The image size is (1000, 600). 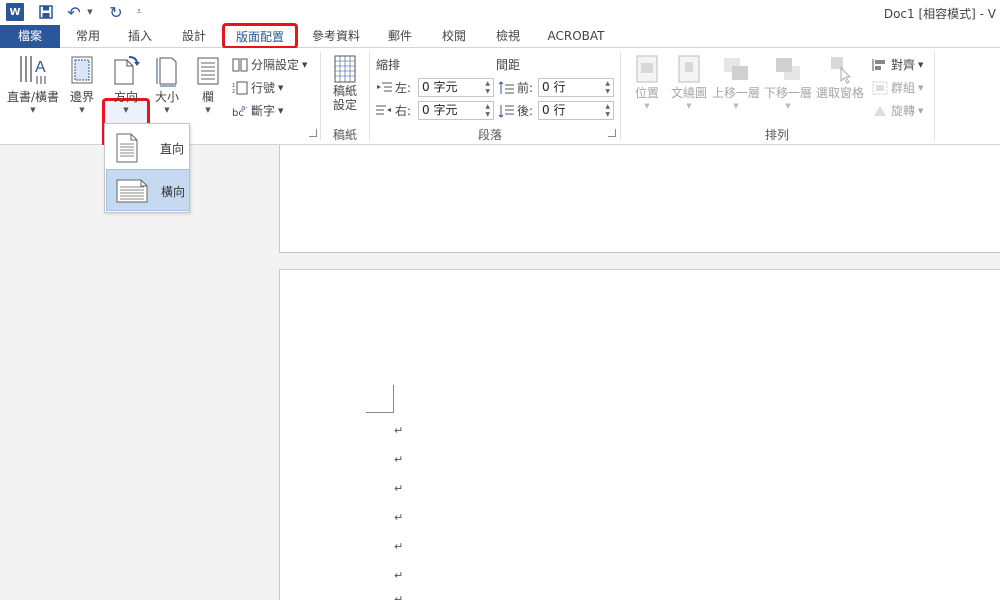 What do you see at coordinates (139, 12) in the screenshot?
I see `customize-quick-access-icon: ⩡` at bounding box center [139, 12].